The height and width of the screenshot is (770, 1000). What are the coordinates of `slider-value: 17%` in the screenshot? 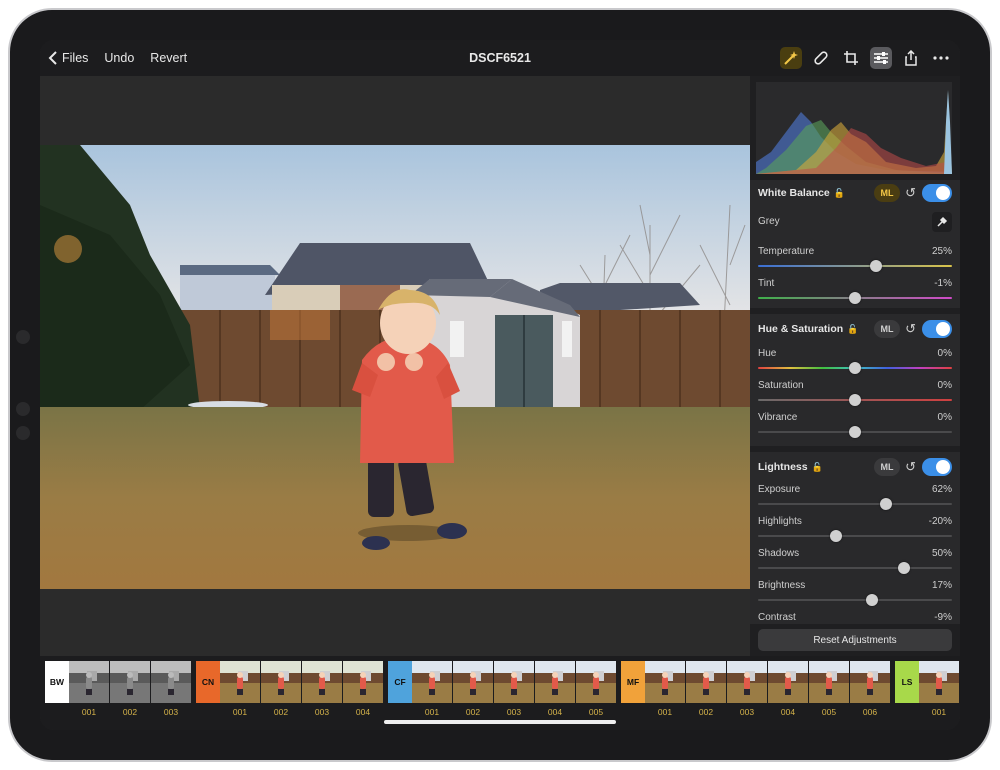 It's located at (941, 585).